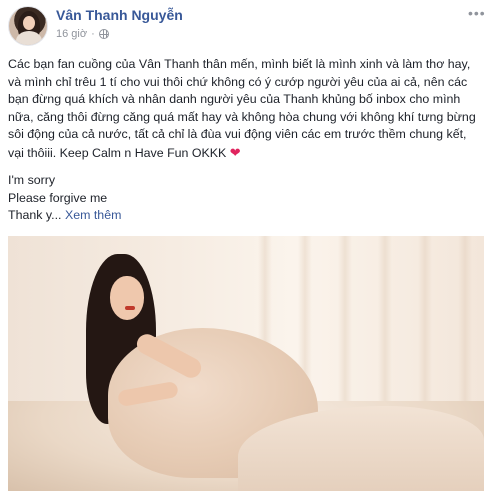  I want to click on heart-icon: ❤, so click(235, 152).